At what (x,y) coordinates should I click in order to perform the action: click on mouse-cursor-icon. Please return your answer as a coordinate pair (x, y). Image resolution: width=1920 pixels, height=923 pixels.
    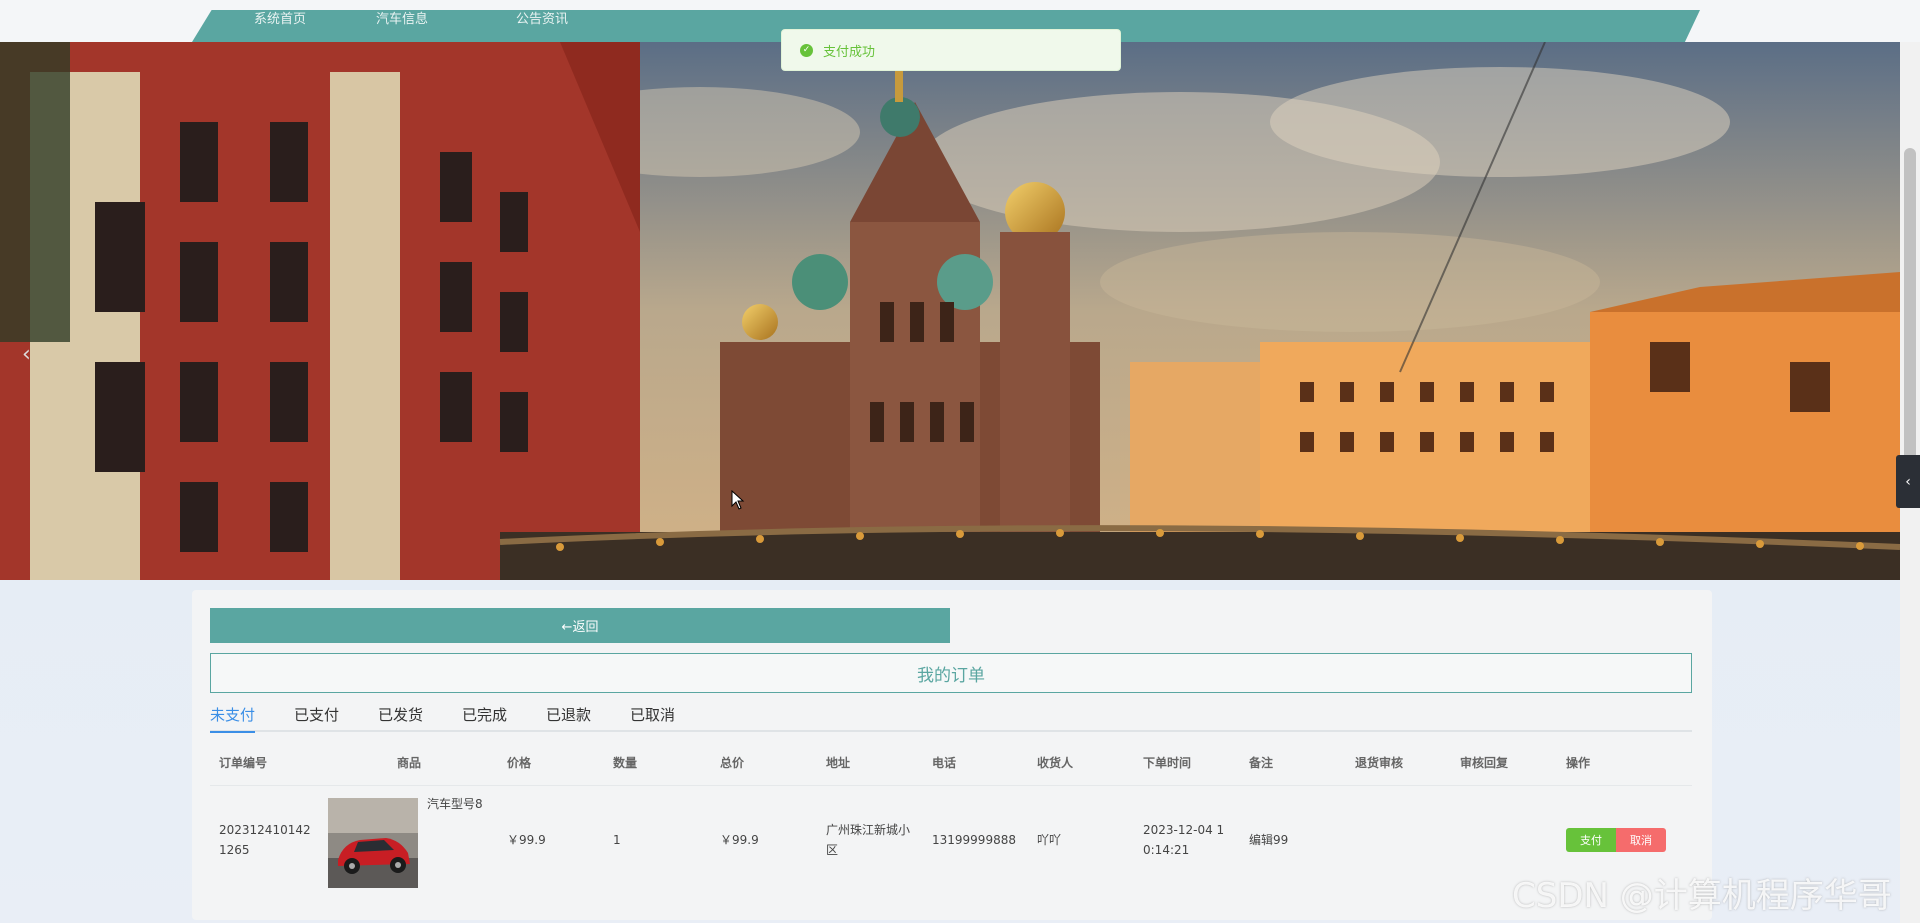
    Looking at the image, I should click on (738, 500).